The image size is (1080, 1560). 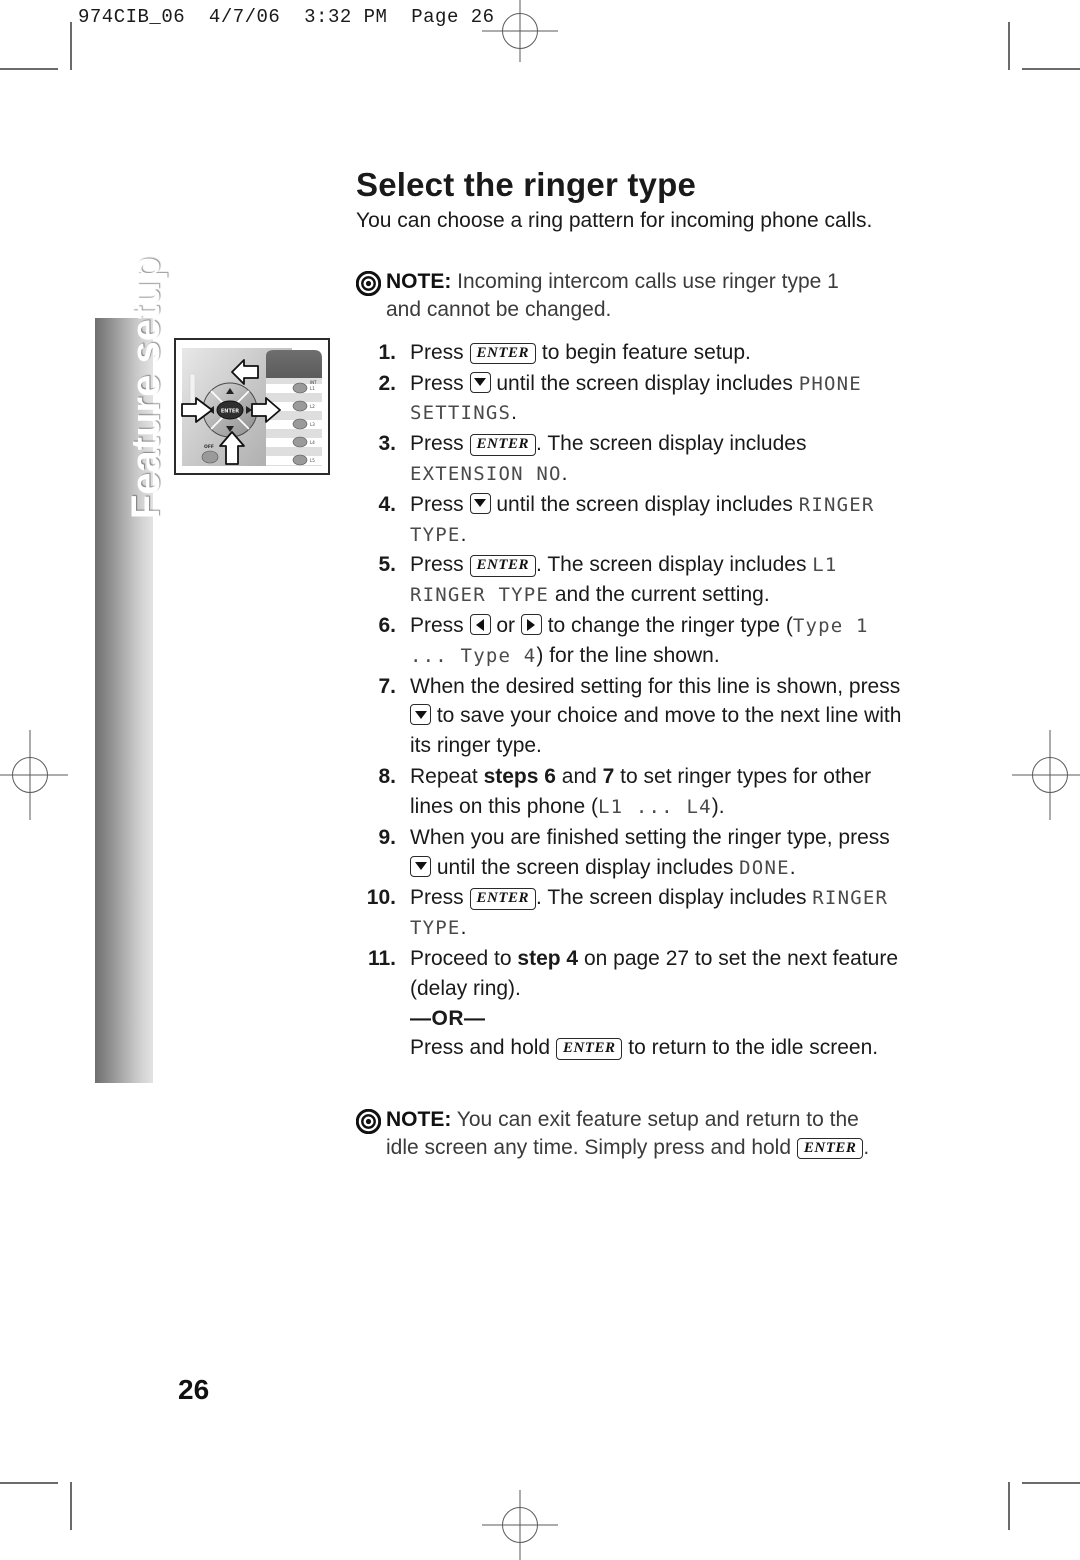 What do you see at coordinates (29, 1483) in the screenshot?
I see `trim-mark-bottom-left-horizontal` at bounding box center [29, 1483].